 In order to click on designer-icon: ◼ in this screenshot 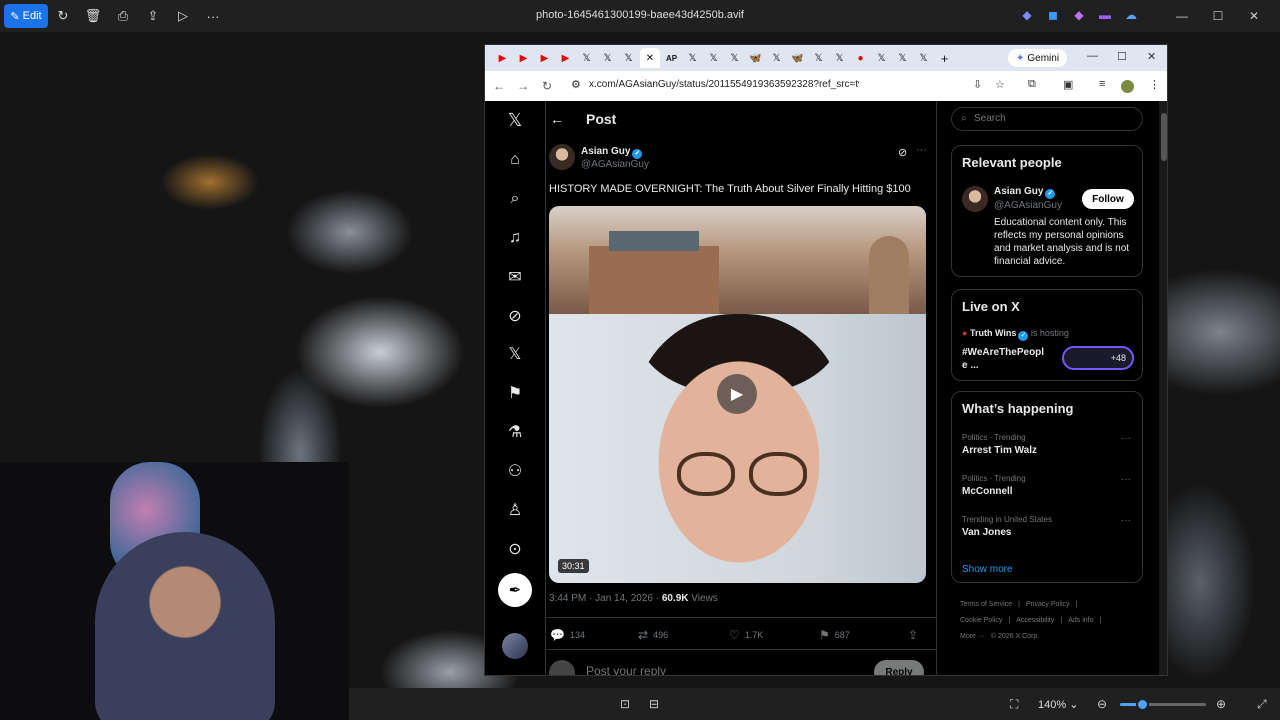, I will do `click(1053, 15)`.